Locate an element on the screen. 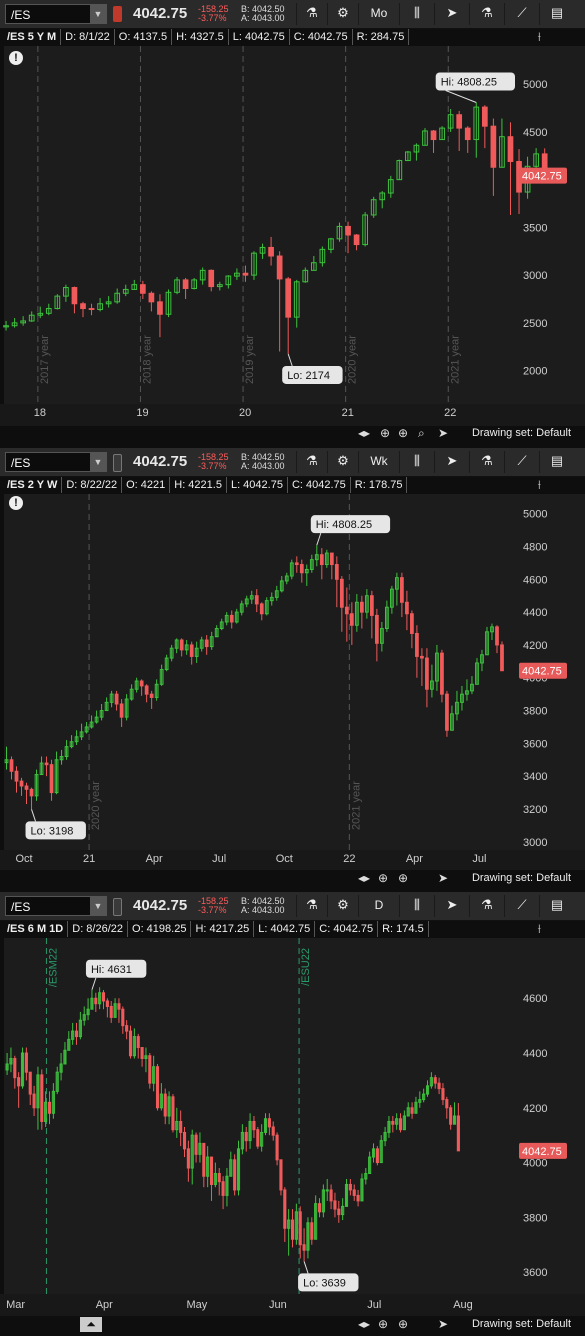 The image size is (585, 1336). aggregation-selector: Mo is located at coordinates (378, 14).